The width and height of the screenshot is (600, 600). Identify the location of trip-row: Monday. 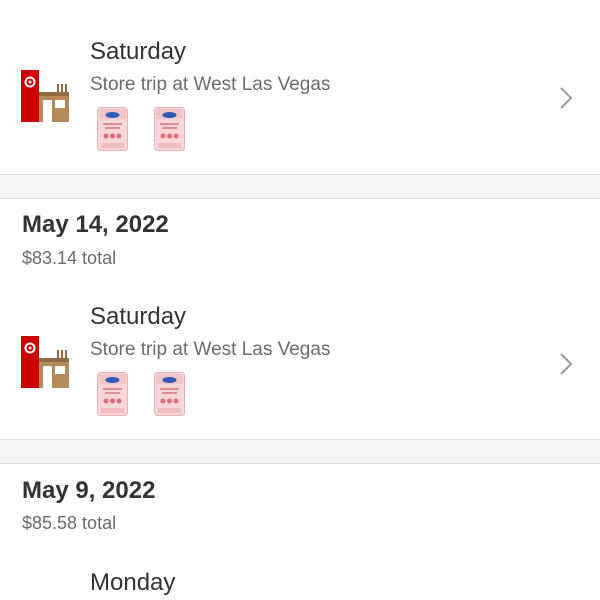
(300, 574).